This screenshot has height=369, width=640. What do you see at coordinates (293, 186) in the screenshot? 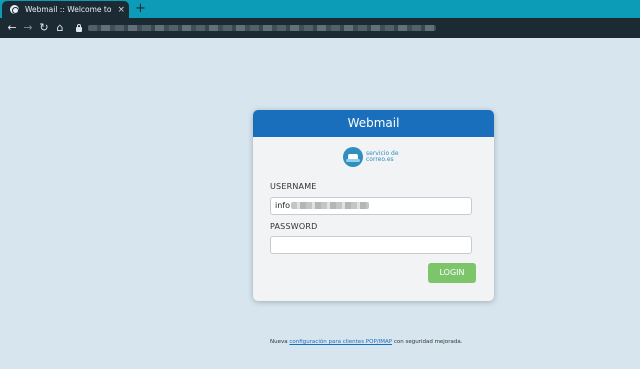
I see `username-label: USERNAME` at bounding box center [293, 186].